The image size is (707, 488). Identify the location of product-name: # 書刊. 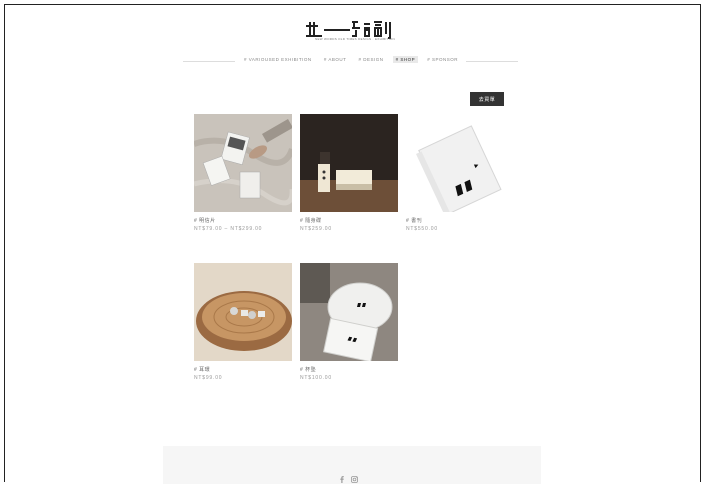
(414, 220).